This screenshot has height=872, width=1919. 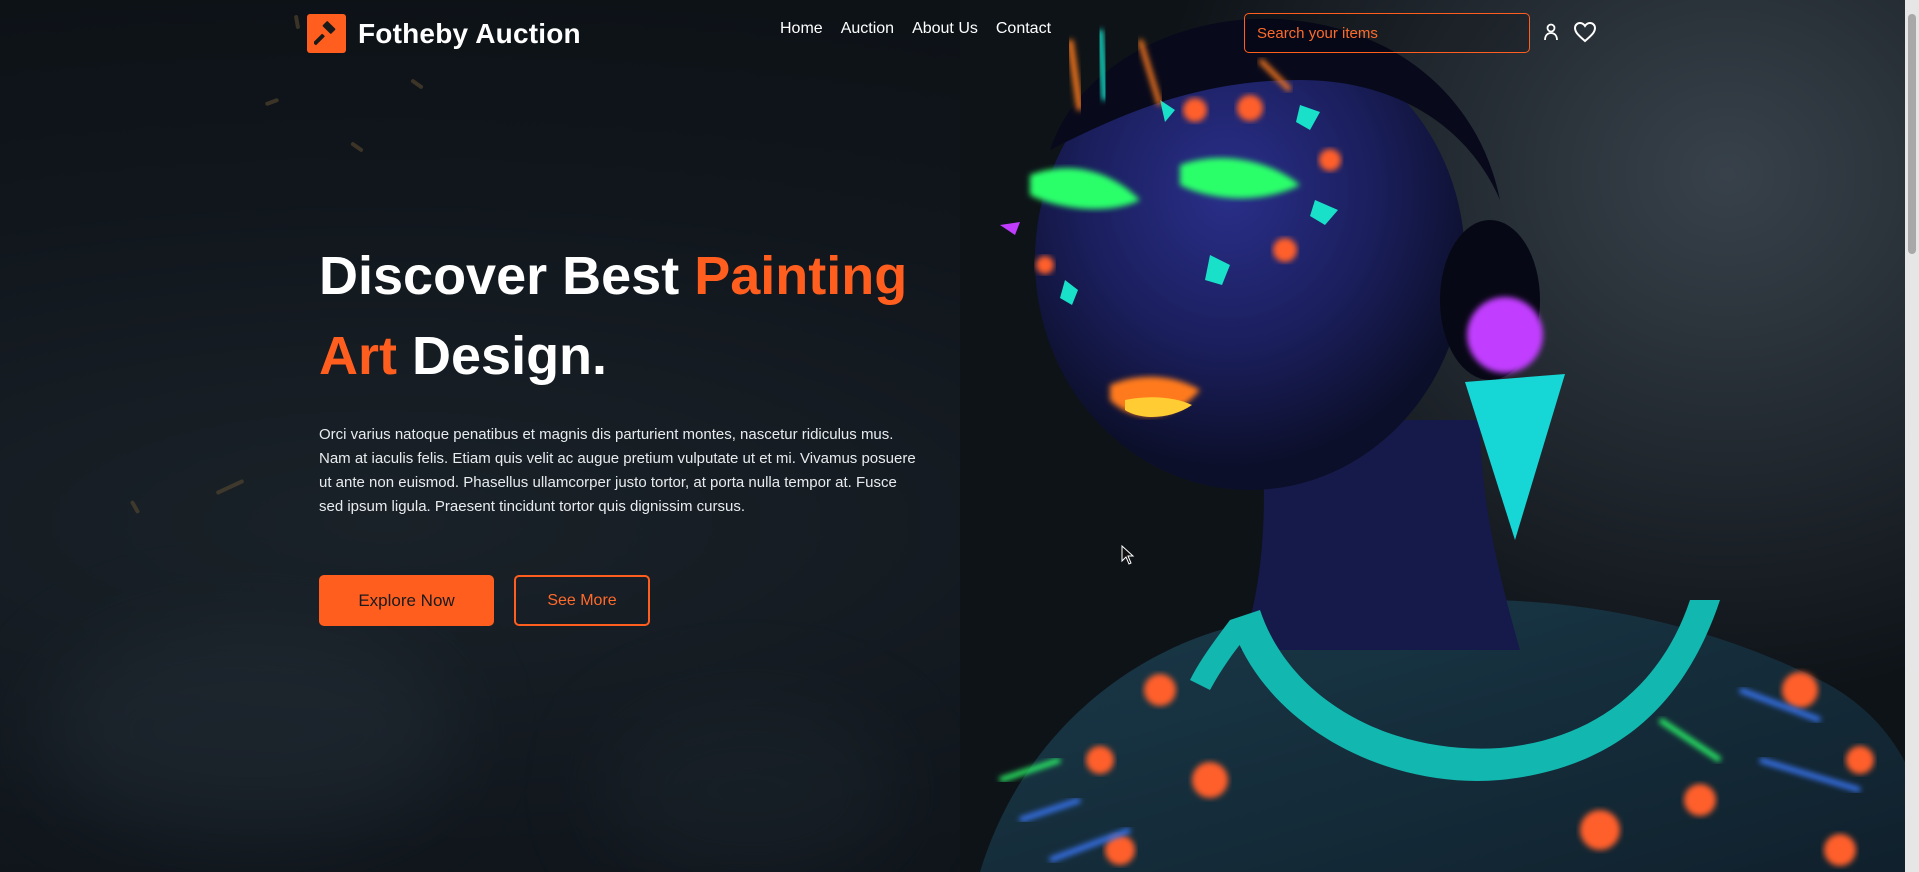 What do you see at coordinates (358, 356) in the screenshot?
I see `hero-title-accent: Art` at bounding box center [358, 356].